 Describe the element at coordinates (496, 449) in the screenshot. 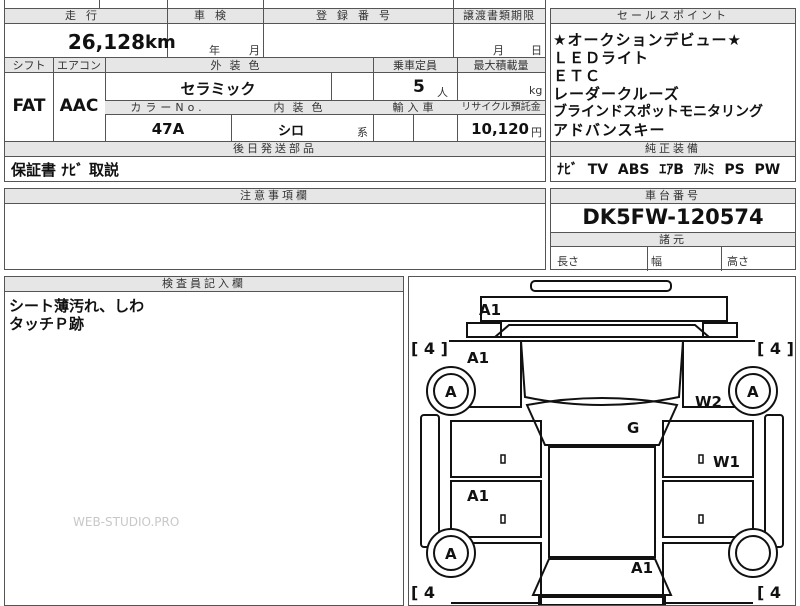

I see `door-fl` at that location.